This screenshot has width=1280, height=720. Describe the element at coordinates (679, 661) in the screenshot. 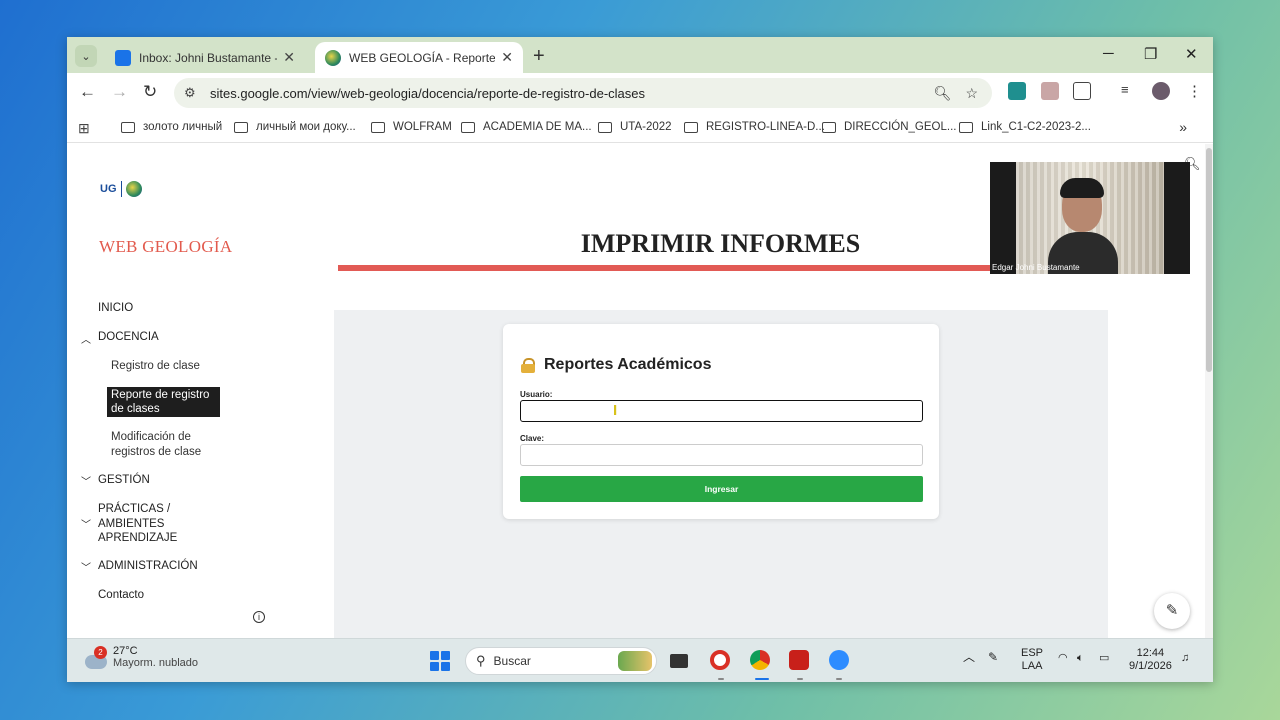

I see `task-view-icon` at that location.